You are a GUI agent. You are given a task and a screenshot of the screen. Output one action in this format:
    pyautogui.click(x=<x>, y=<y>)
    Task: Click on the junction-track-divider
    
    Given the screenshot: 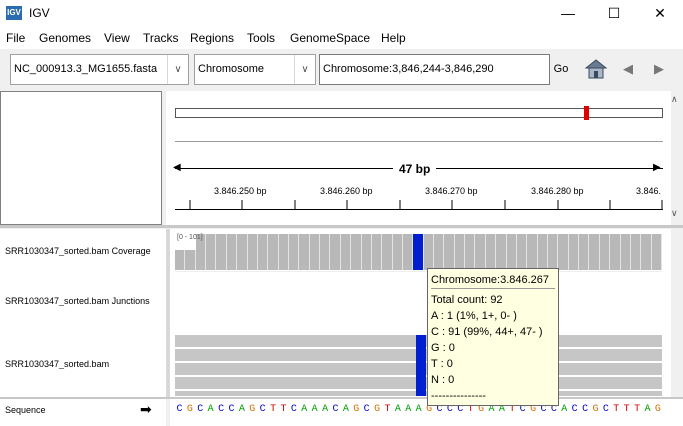 What is the action you would take?
    pyautogui.click(x=418, y=271)
    